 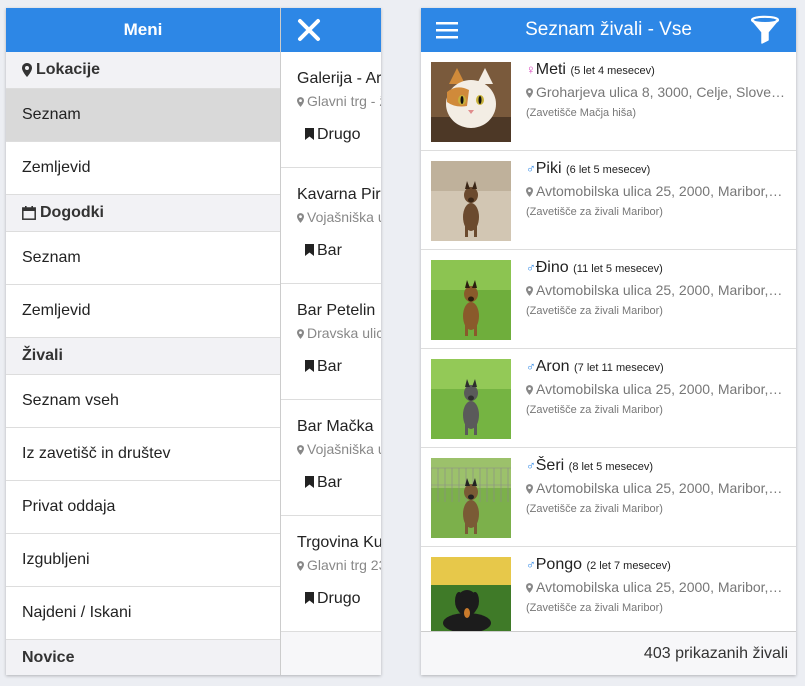 I want to click on place-address: Glavni trg 23, so click(x=339, y=565).